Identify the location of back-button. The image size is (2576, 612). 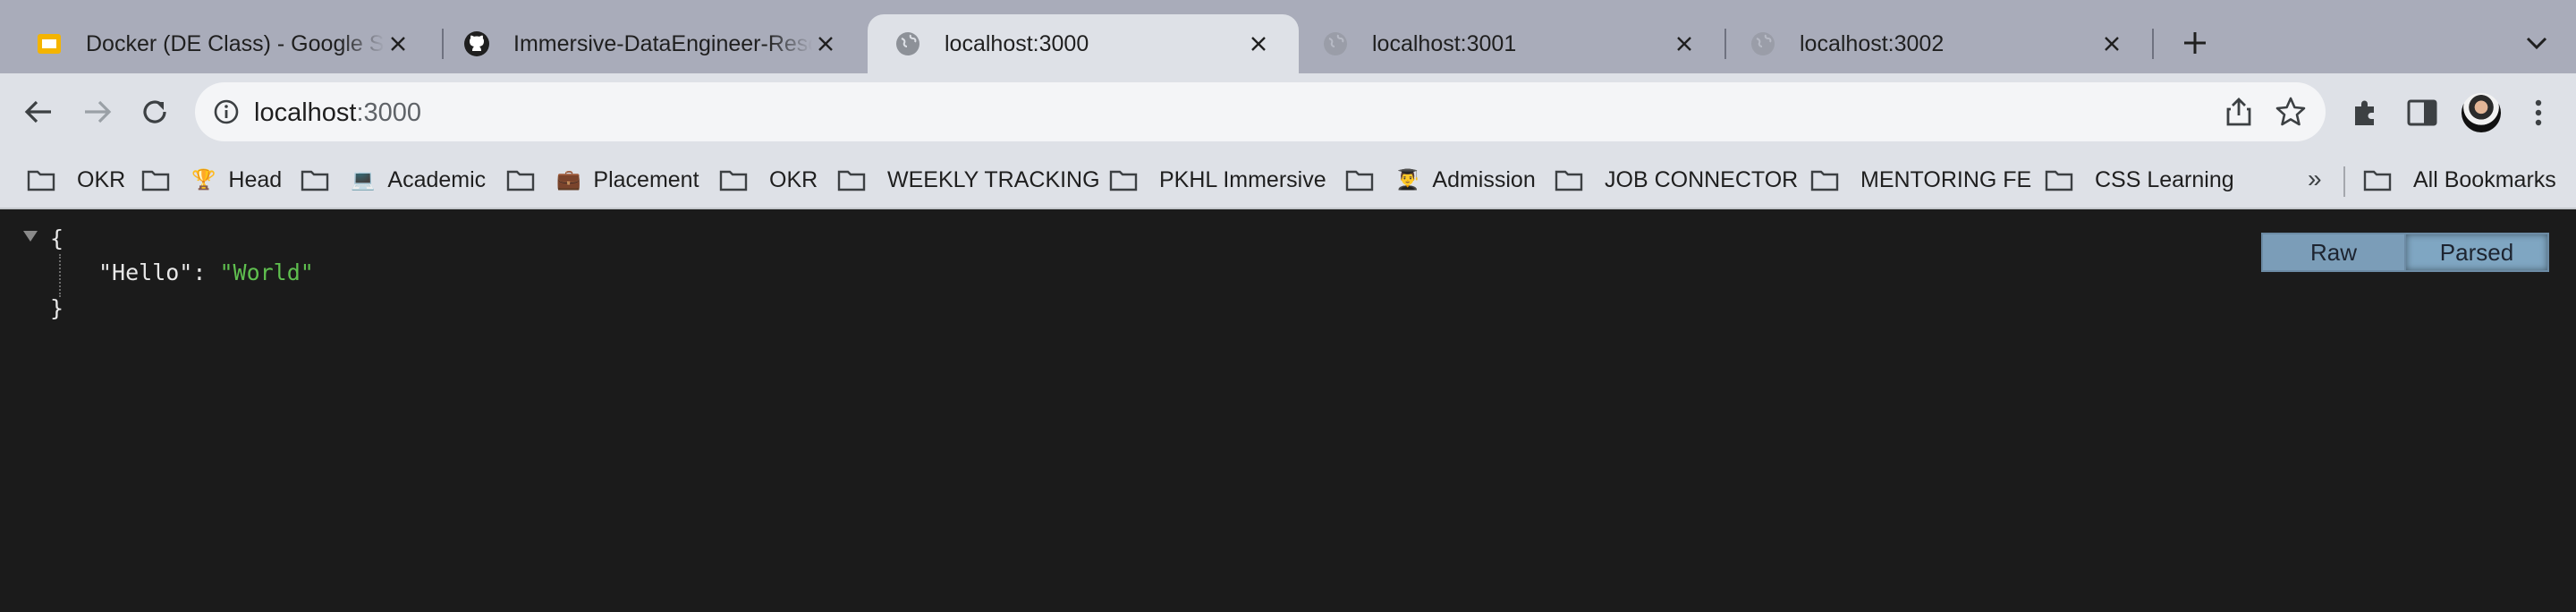
(38, 111).